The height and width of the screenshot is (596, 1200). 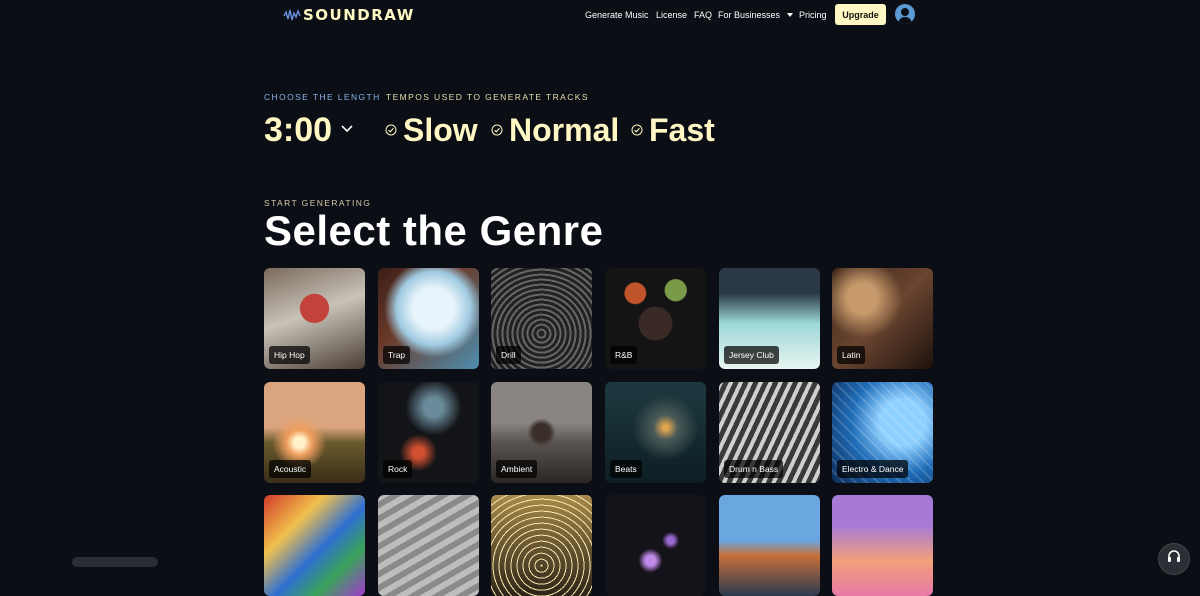 I want to click on nav-pricing: Pricing, so click(x=813, y=15).